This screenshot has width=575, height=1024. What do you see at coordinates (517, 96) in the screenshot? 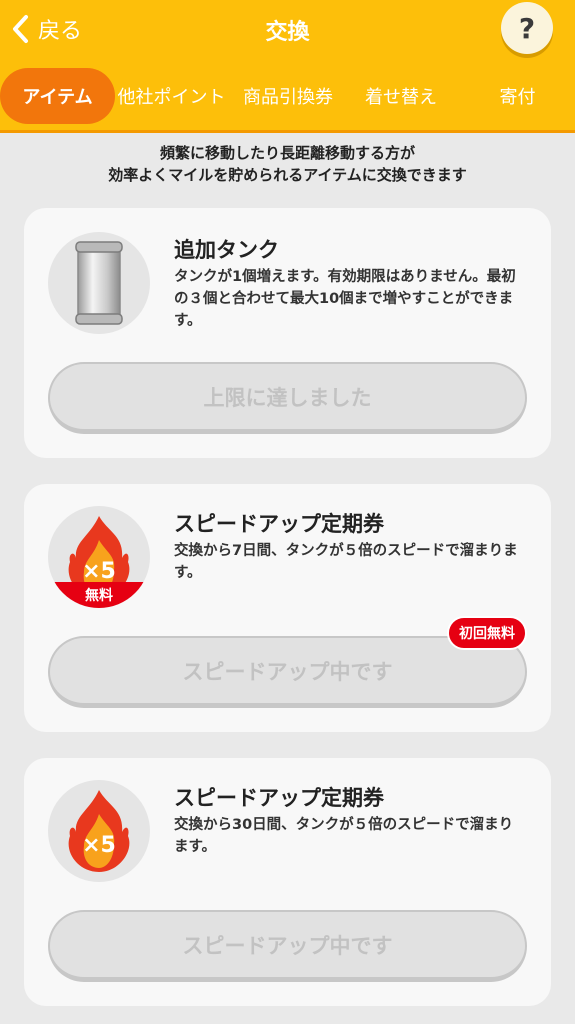
I see `tab-donation: 寄付` at bounding box center [517, 96].